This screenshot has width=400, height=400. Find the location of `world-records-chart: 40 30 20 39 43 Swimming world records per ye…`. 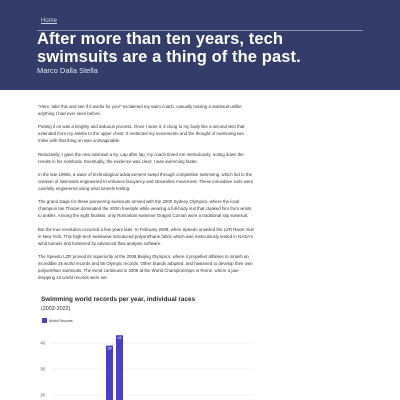

world-records-chart: 40 30 20 39 43 Swimming world records per ye… is located at coordinates (153, 348).